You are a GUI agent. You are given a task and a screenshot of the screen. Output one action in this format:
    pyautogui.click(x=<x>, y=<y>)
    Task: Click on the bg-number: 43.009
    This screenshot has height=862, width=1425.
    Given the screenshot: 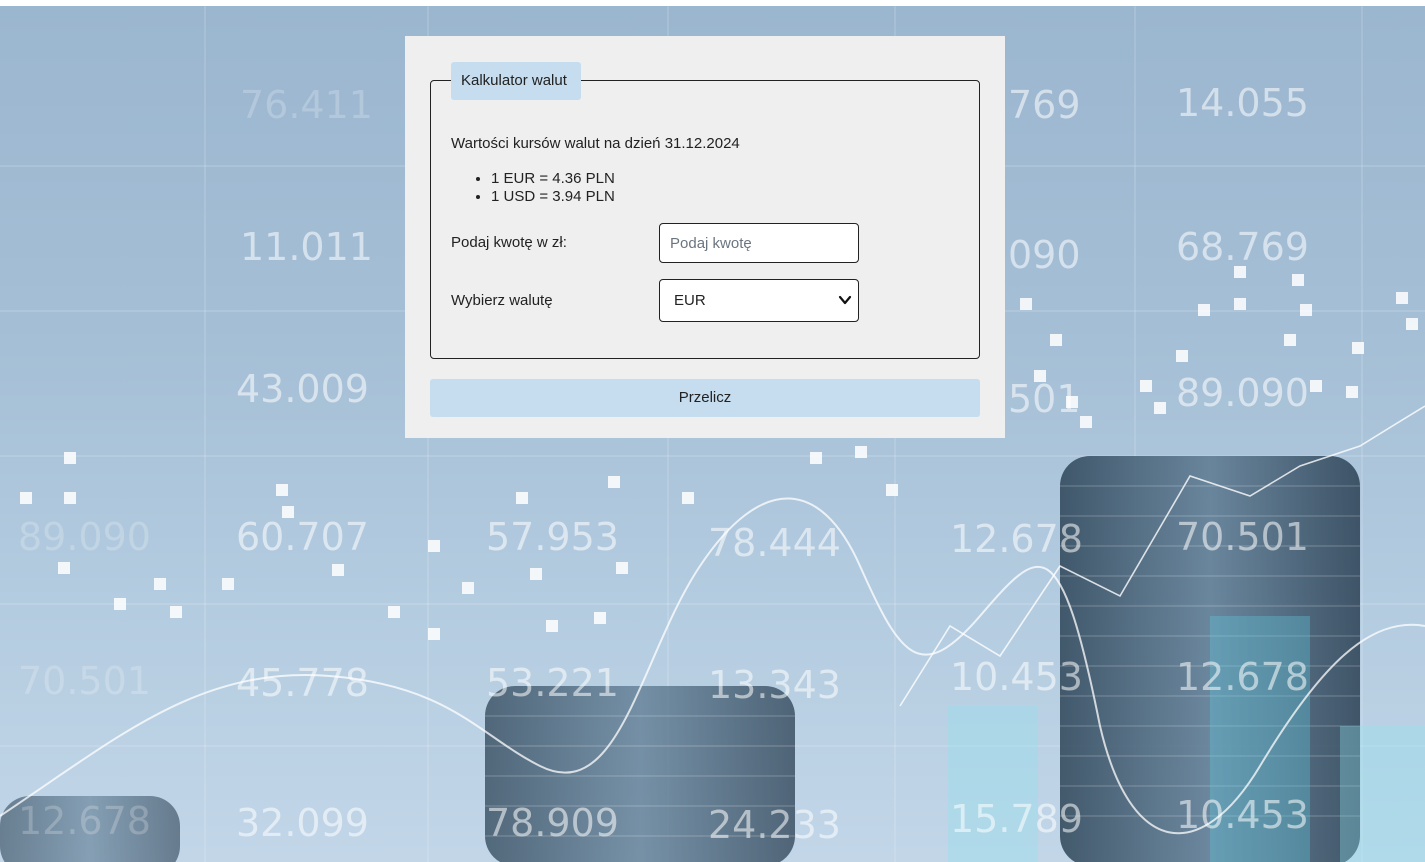 What is the action you would take?
    pyautogui.click(x=302, y=389)
    